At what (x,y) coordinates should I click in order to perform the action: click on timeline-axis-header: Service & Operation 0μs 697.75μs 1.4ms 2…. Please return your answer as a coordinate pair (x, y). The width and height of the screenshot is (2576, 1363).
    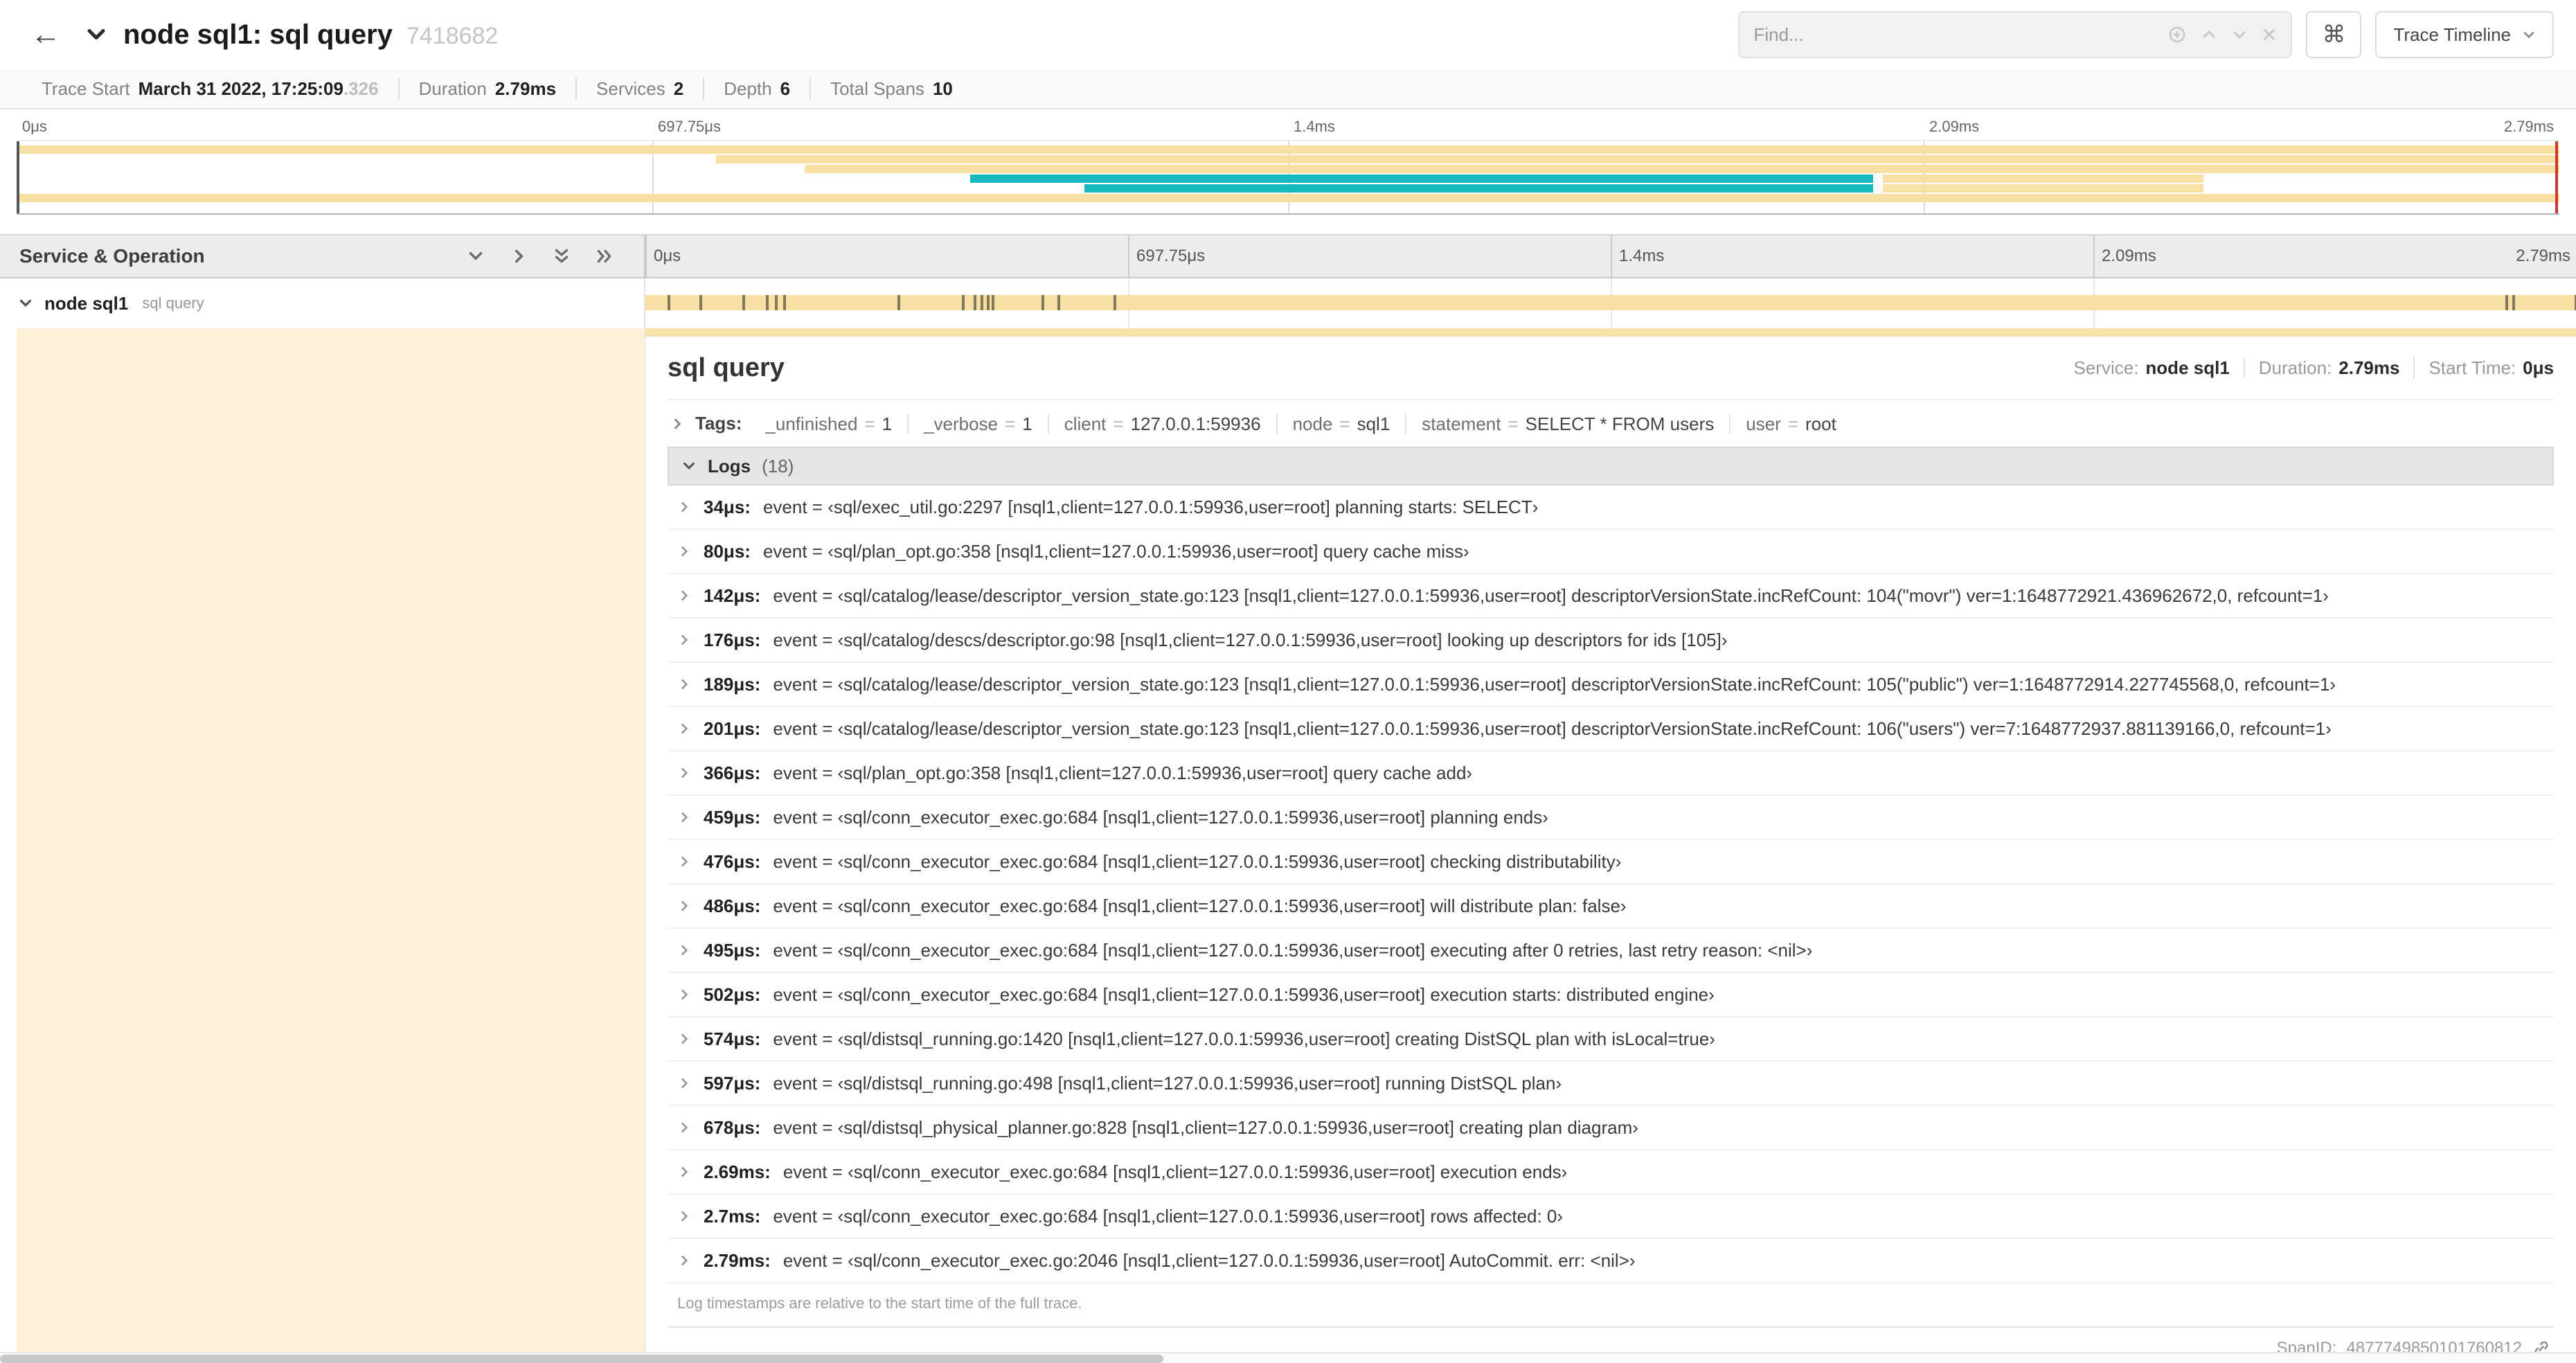
    Looking at the image, I should click on (1288, 256).